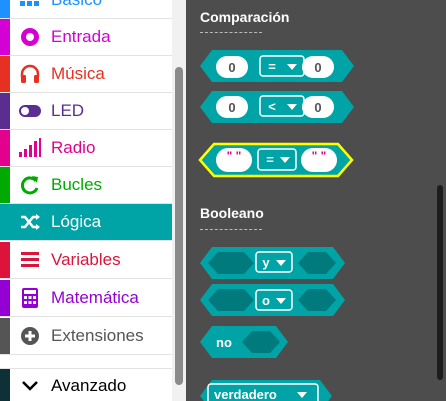 This screenshot has height=401, width=446. Describe the element at coordinates (30, 148) in the screenshot. I see `signal-bars-icon` at that location.